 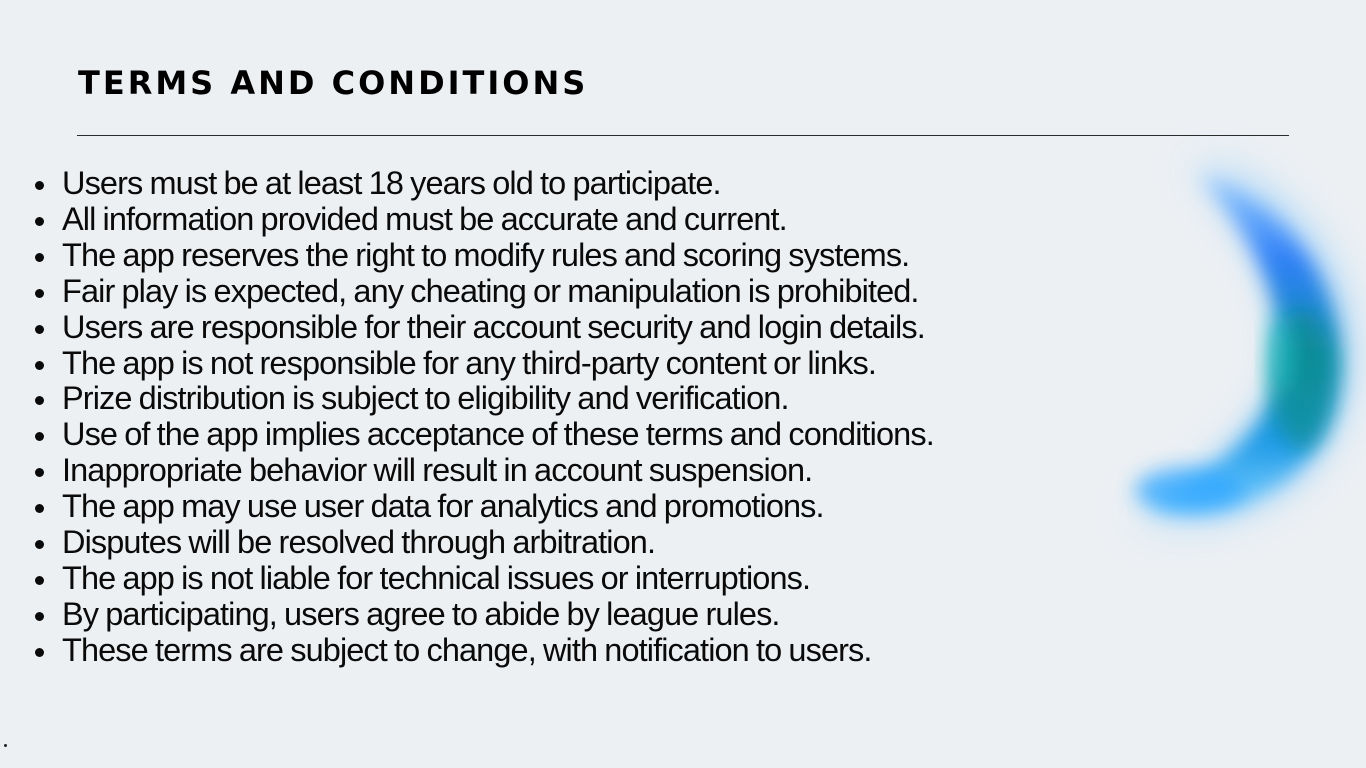 What do you see at coordinates (683, 135) in the screenshot?
I see `title-divider` at bounding box center [683, 135].